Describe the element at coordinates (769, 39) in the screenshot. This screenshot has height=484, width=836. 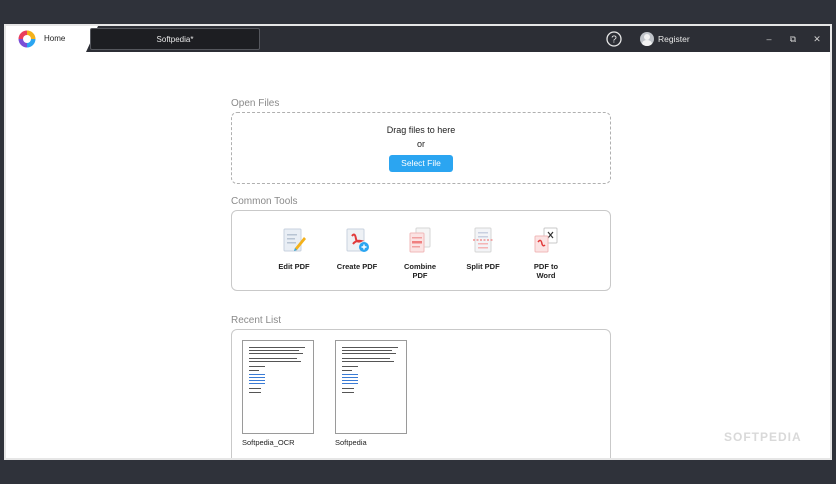
I see `minimize-button: –` at that location.